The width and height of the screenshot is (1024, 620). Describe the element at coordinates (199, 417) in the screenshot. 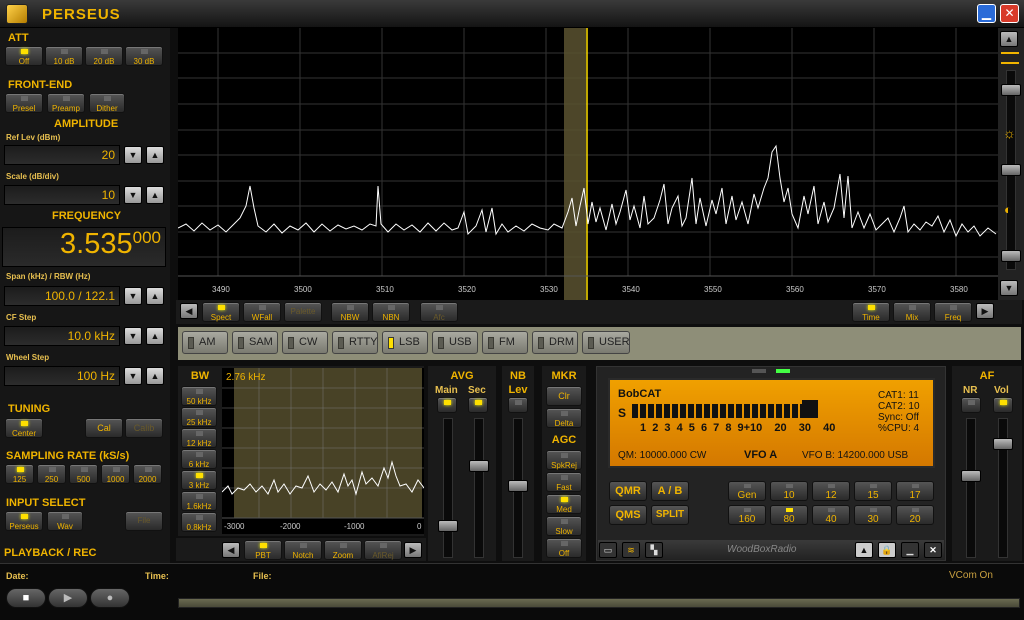

I see `bw-25k-button: 25 kHz` at that location.